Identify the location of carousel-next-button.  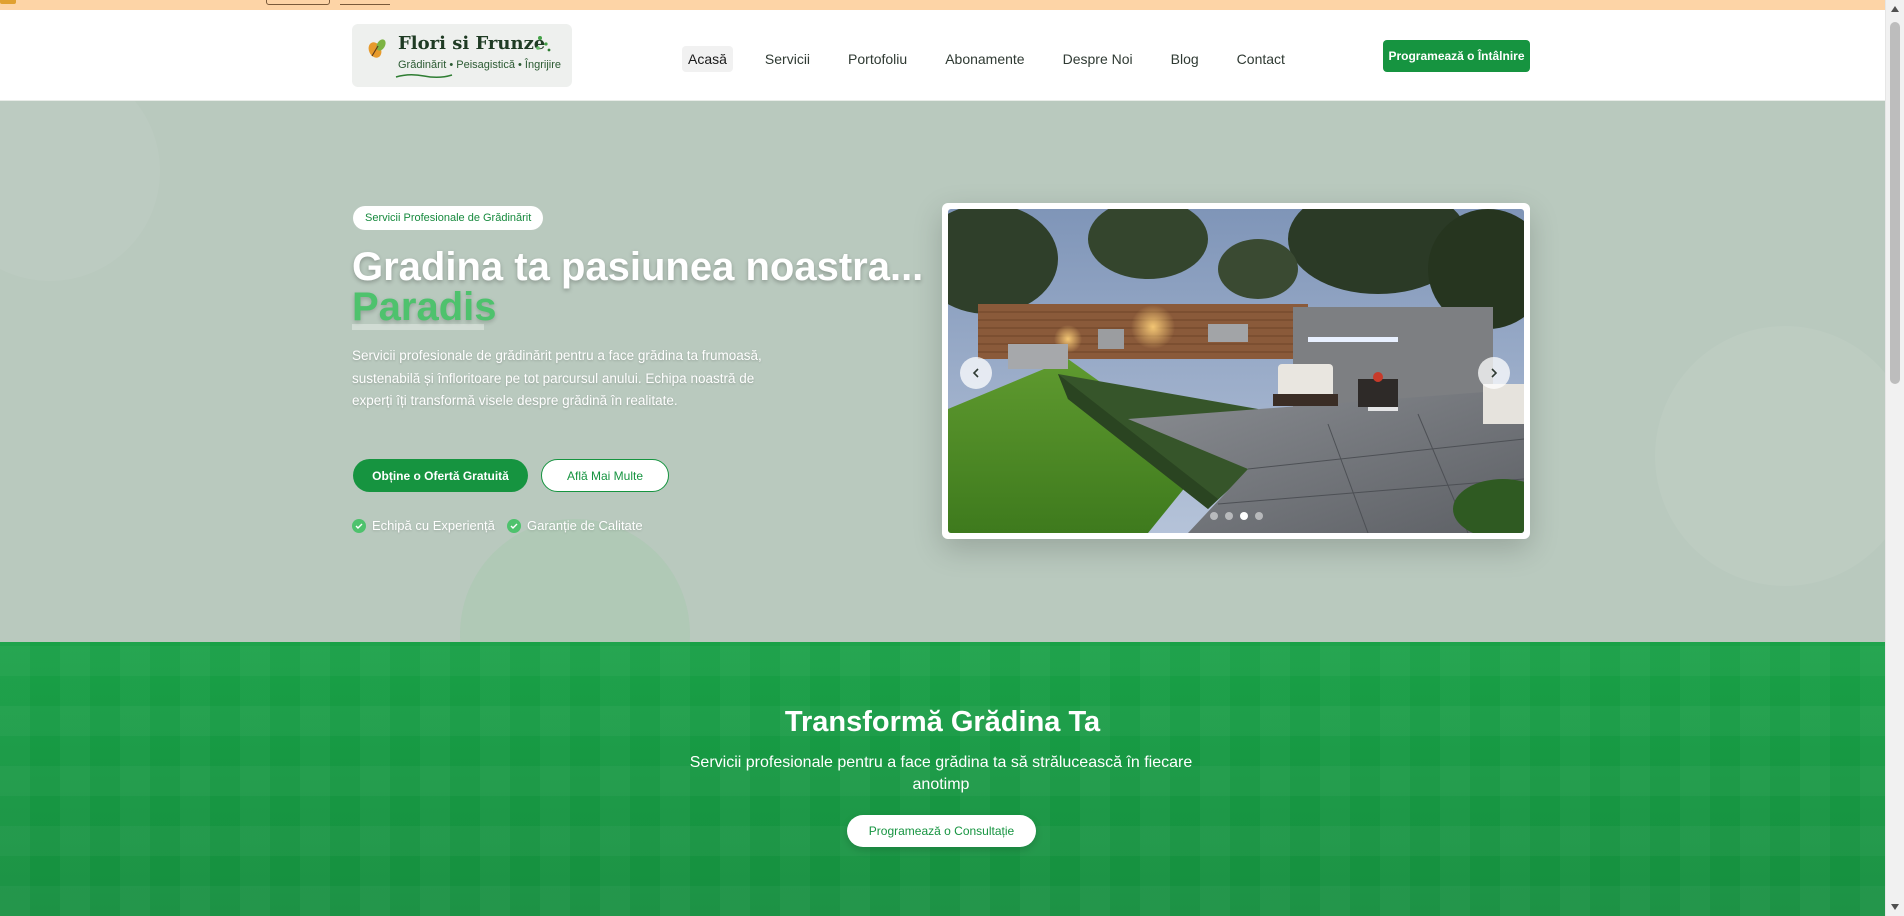
(1494, 373).